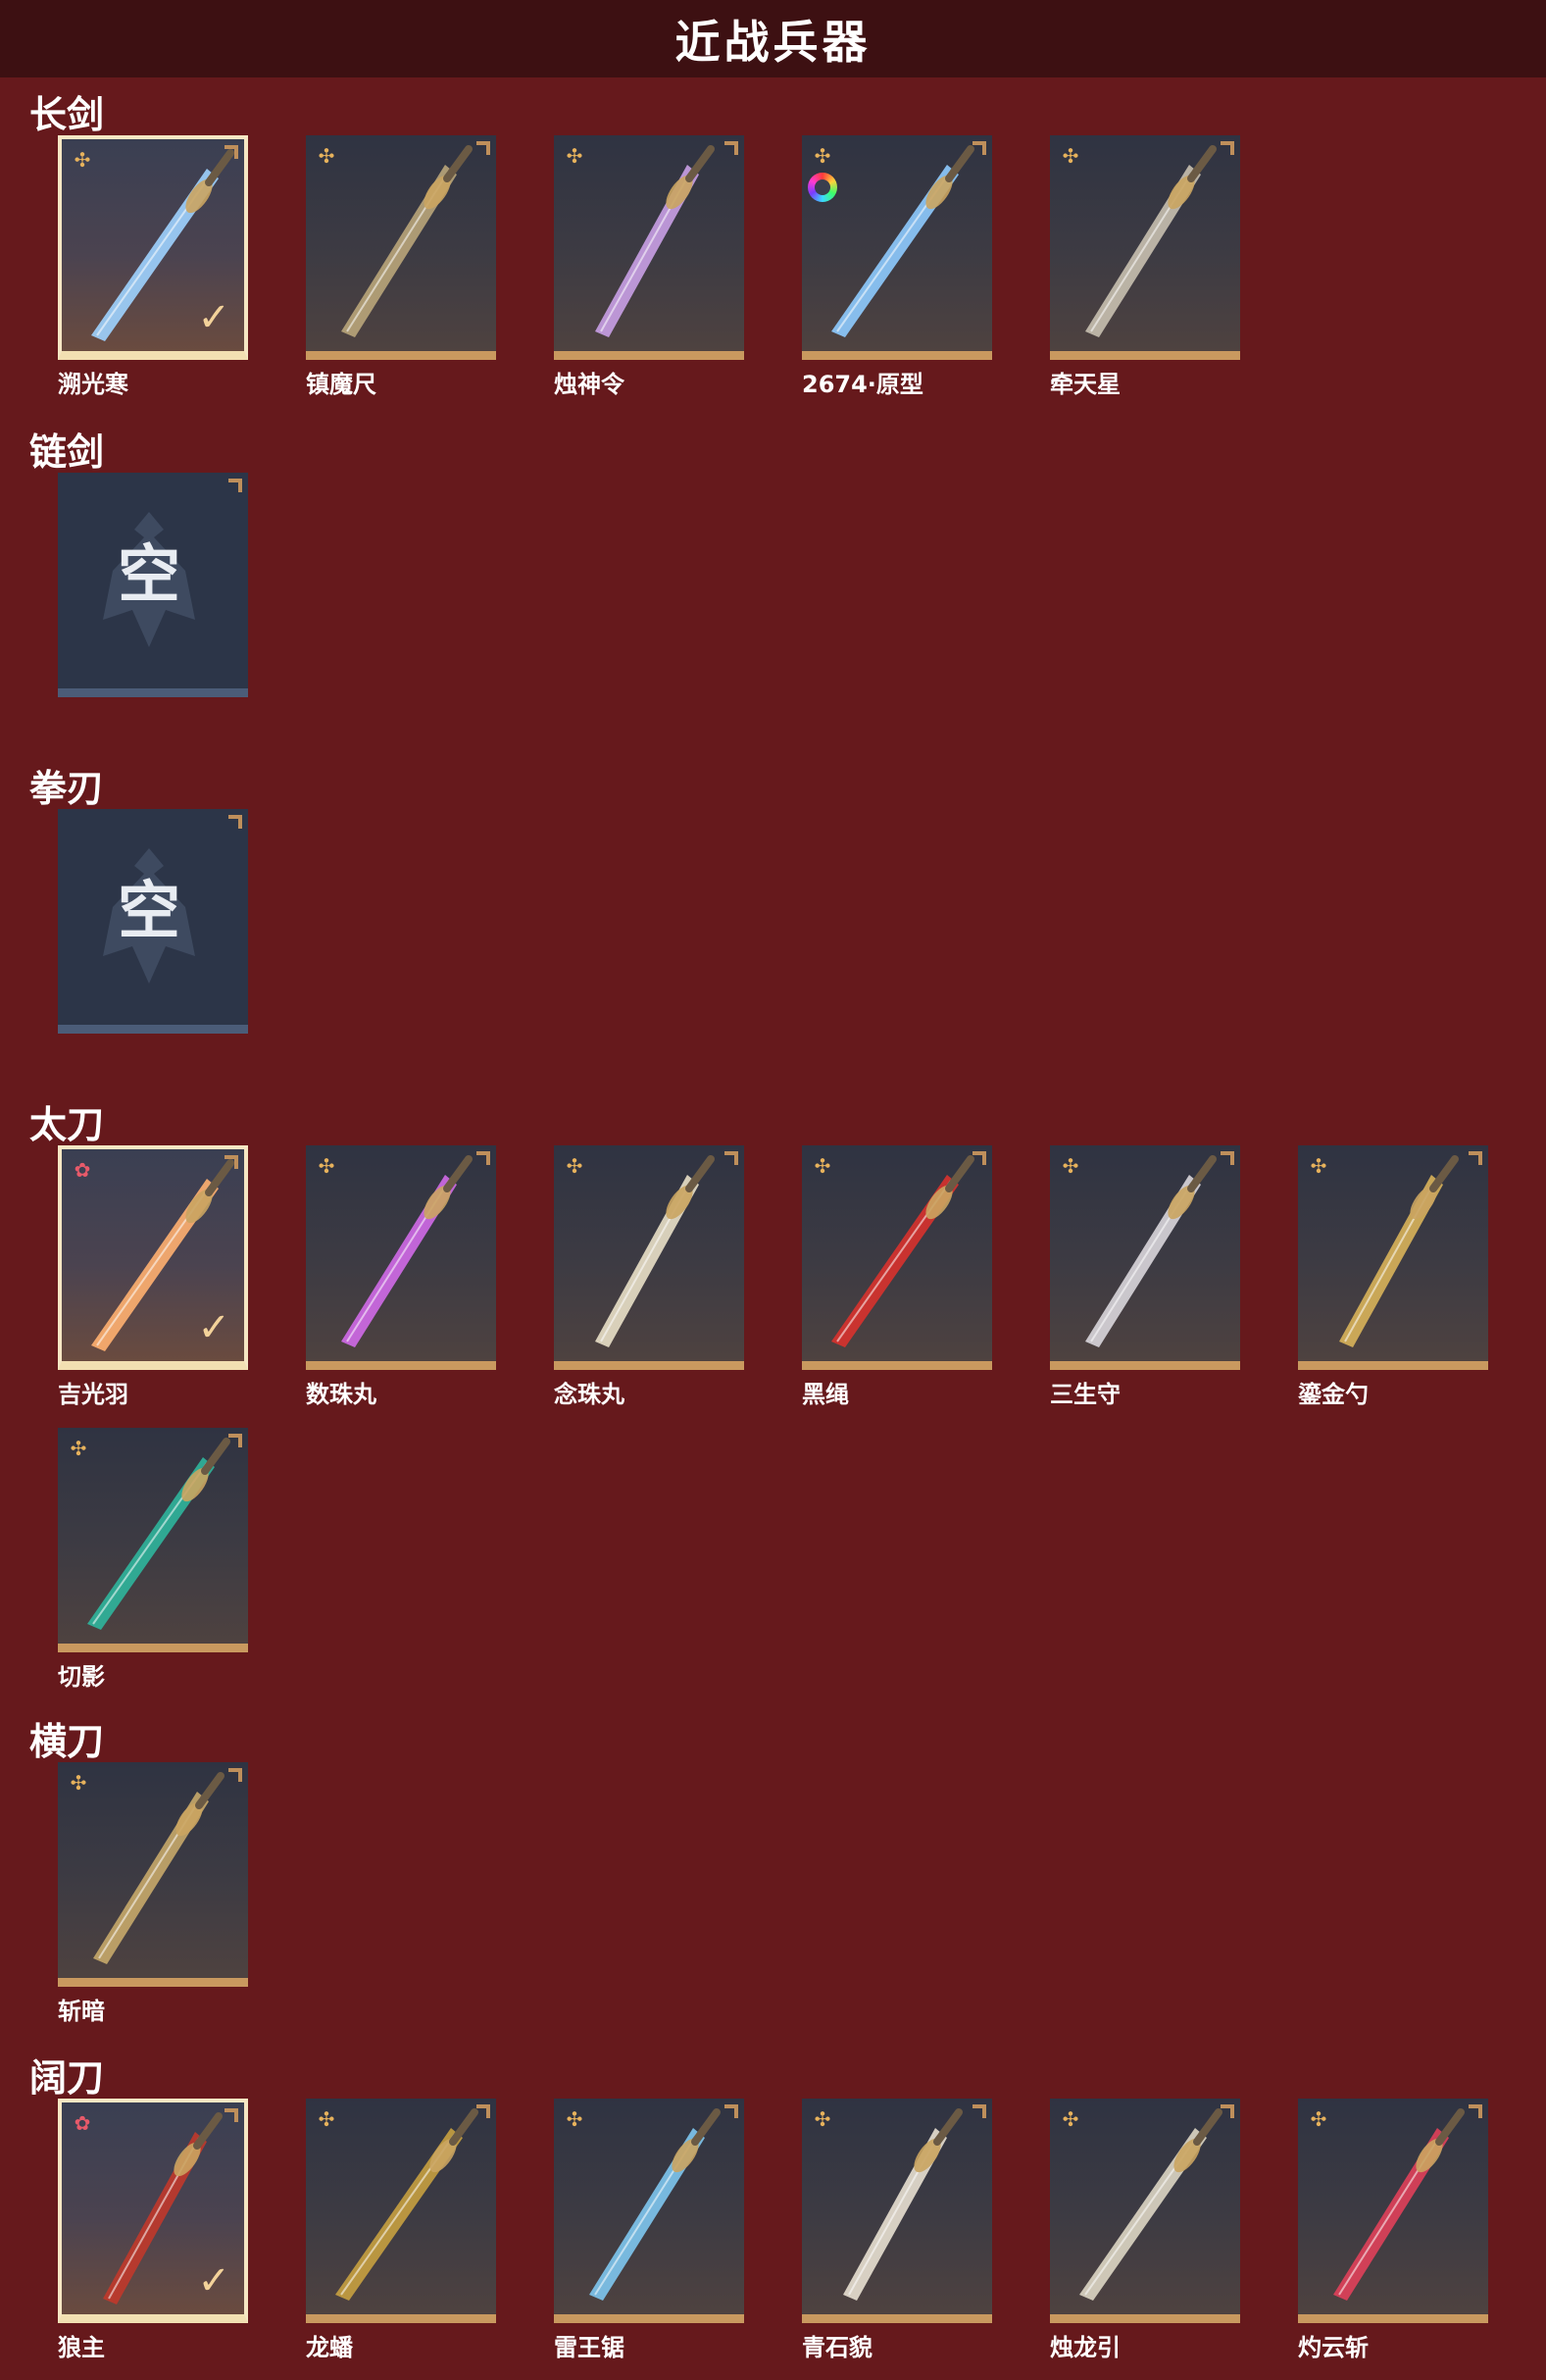 Image resolution: width=1546 pixels, height=2380 pixels. What do you see at coordinates (67, 788) in the screenshot?
I see `section-title: 拳刃` at bounding box center [67, 788].